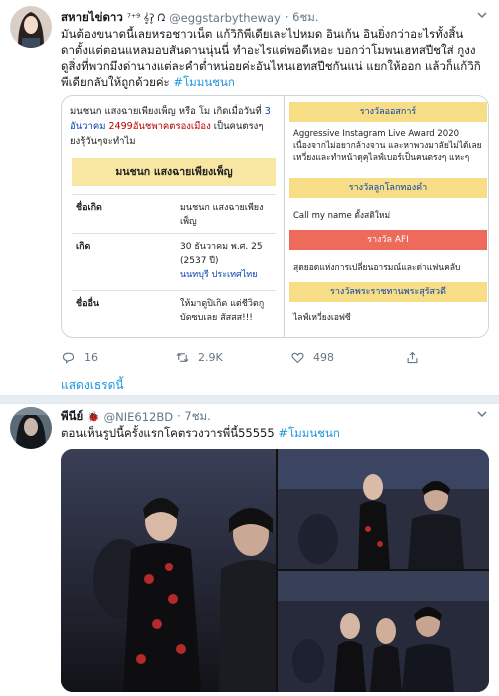 Image resolution: width=499 pixels, height=696 pixels. I want to click on wiki-intro-link: อันวาคม, so click(89, 126).